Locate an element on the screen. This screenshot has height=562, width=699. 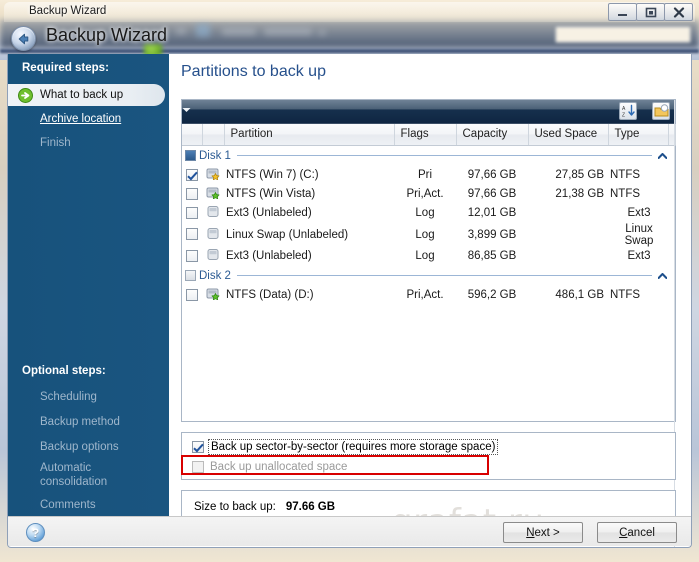
table-row: Ext3 (Unlabeled) Log 86,85 GB Ext3 is located at coordinates (428, 256).